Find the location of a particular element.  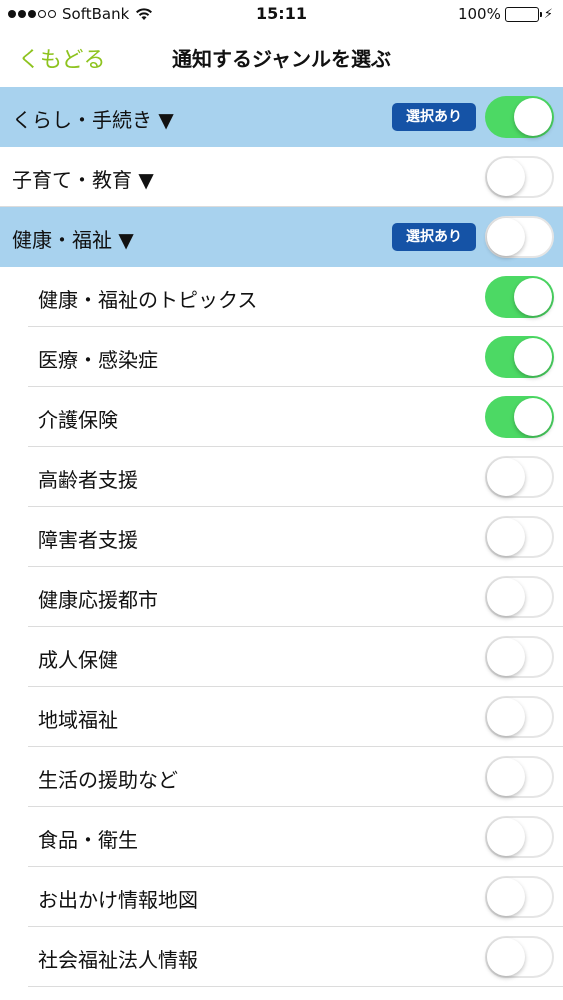

battery-icon is located at coordinates (523, 14).